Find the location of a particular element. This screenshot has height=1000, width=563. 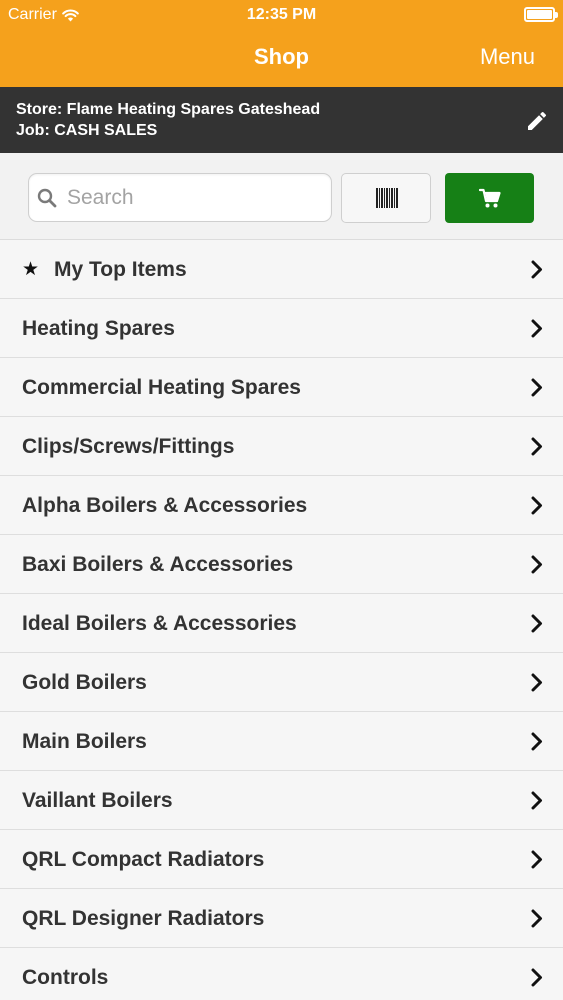

category-row: Vaillant Boilers is located at coordinates (281, 800).